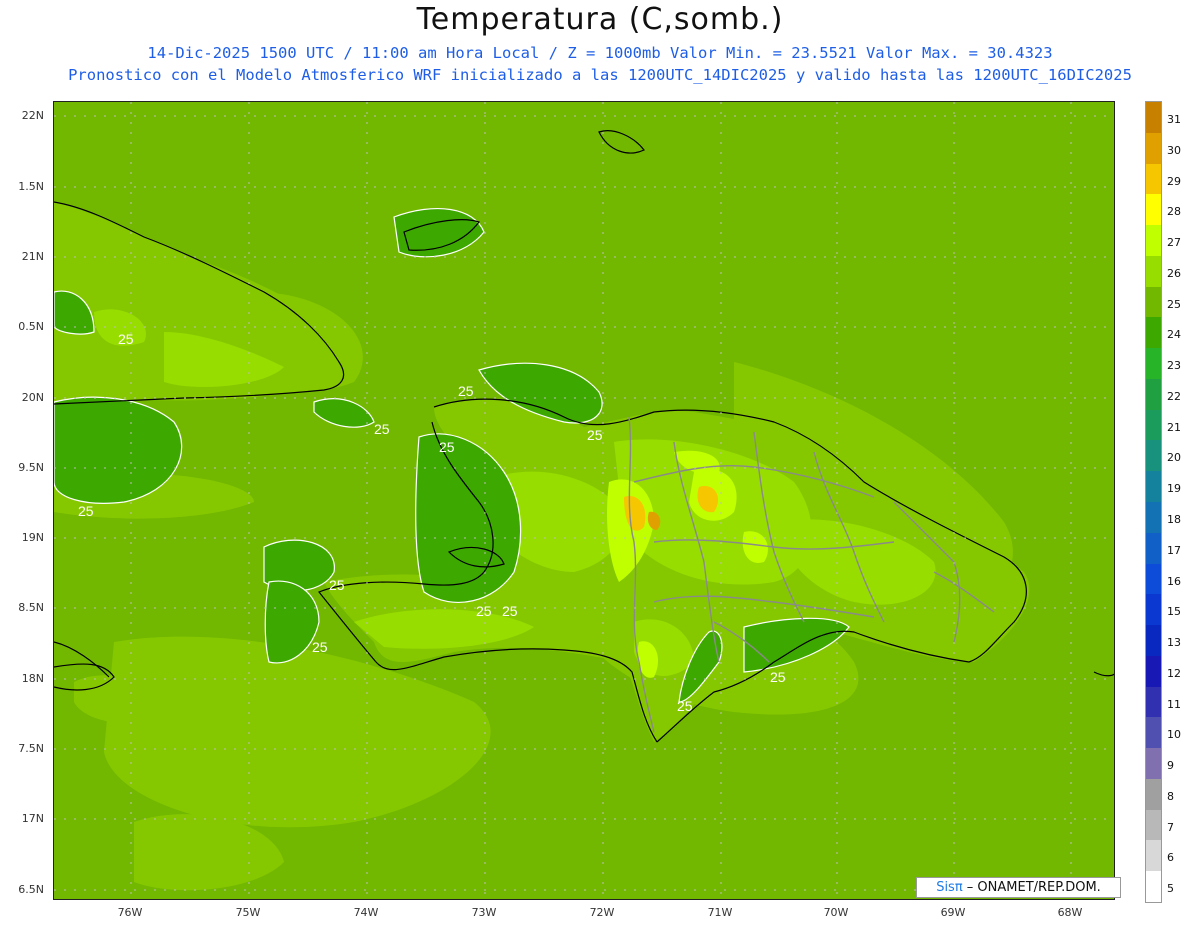 Image resolution: width=1200 pixels, height=927 pixels. What do you see at coordinates (1174, 181) in the screenshot?
I see `legend-label: 29` at bounding box center [1174, 181].